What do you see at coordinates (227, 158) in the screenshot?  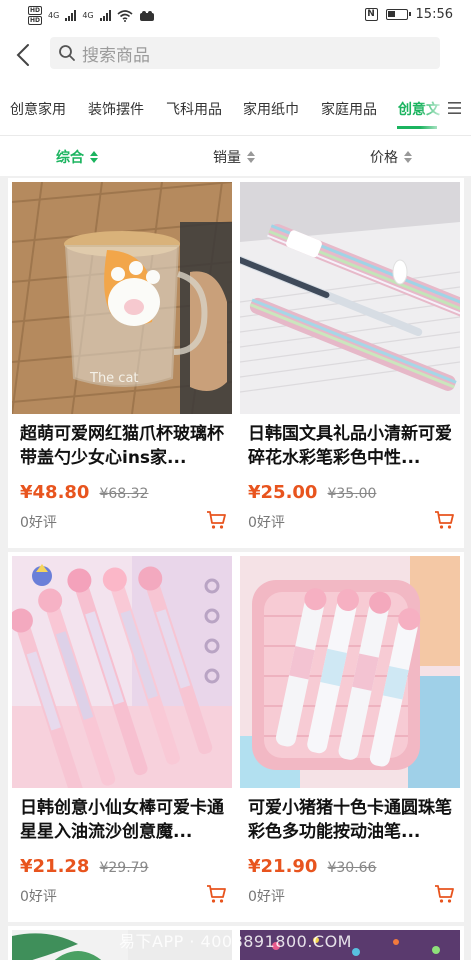 I see `sort-label-sales: 销量` at bounding box center [227, 158].